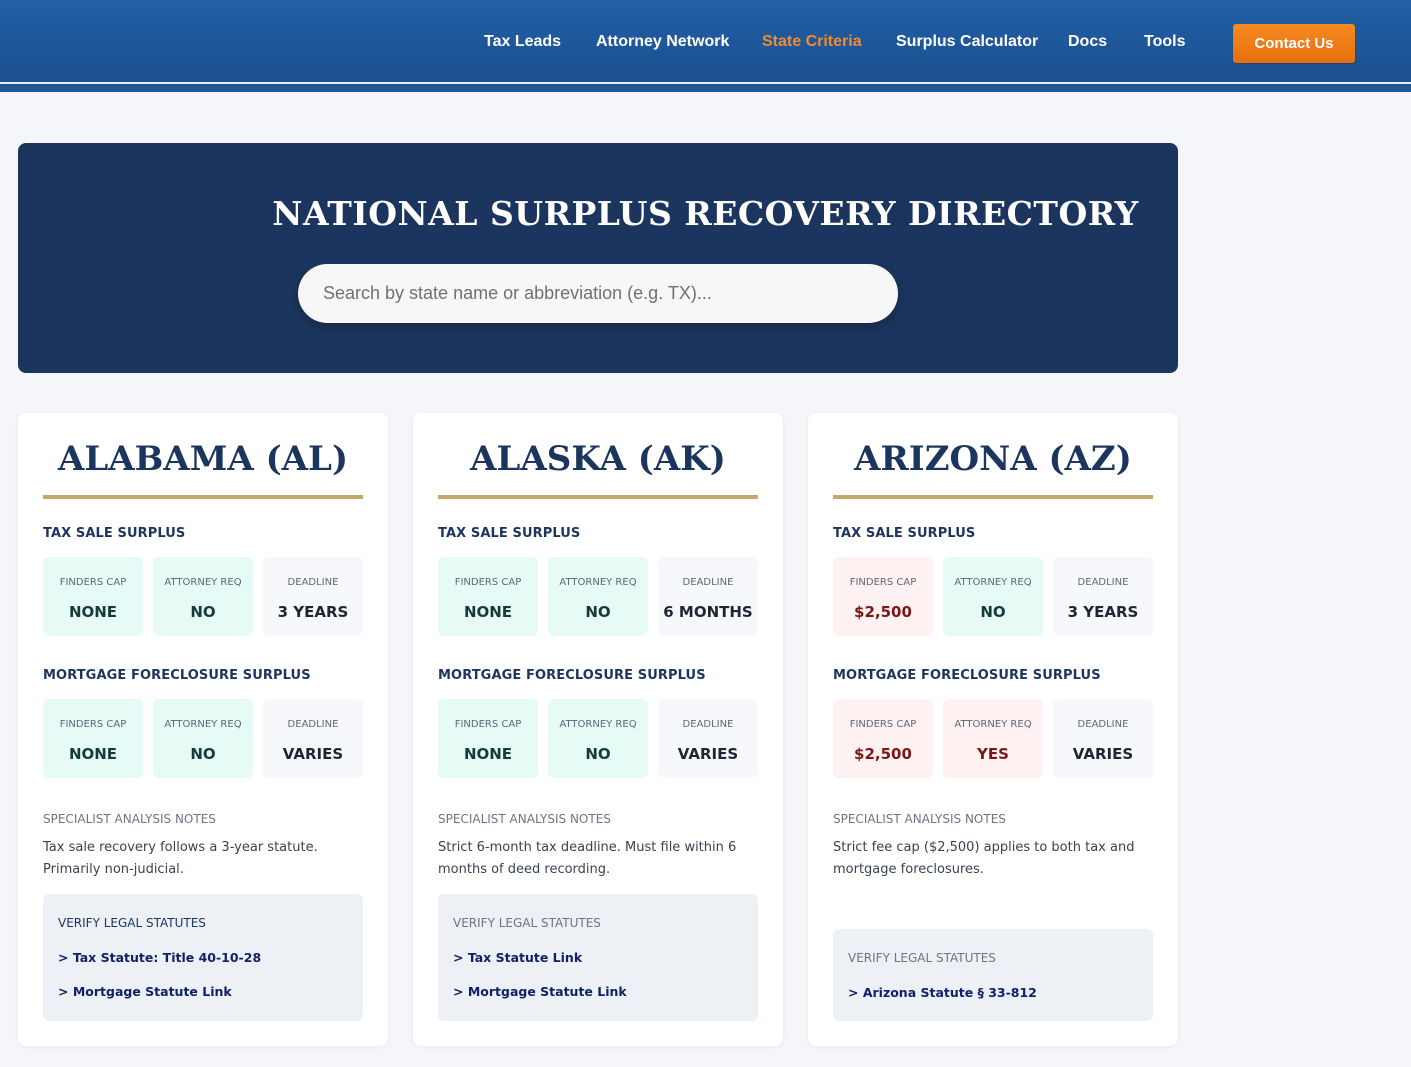 The image size is (1411, 1067). Describe the element at coordinates (662, 42) in the screenshot. I see `nav-attorney-network: Attorney Network` at that location.